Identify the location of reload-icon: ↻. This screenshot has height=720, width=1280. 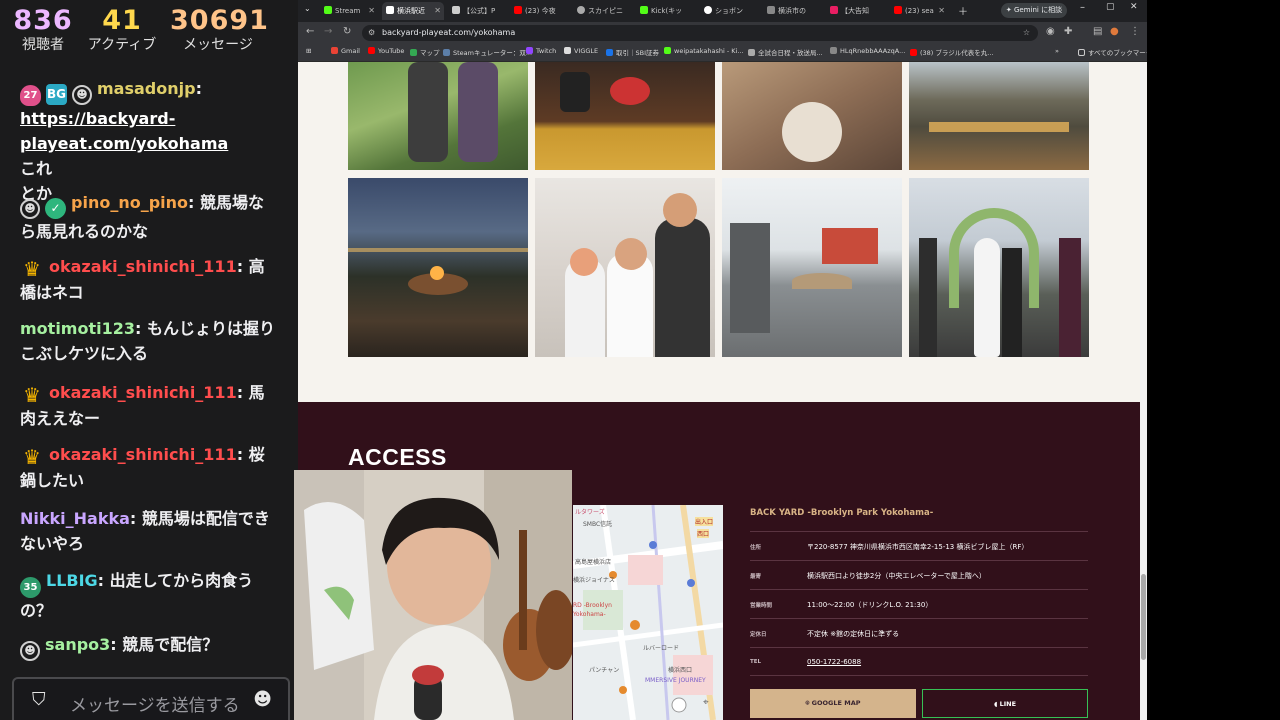
(347, 31).